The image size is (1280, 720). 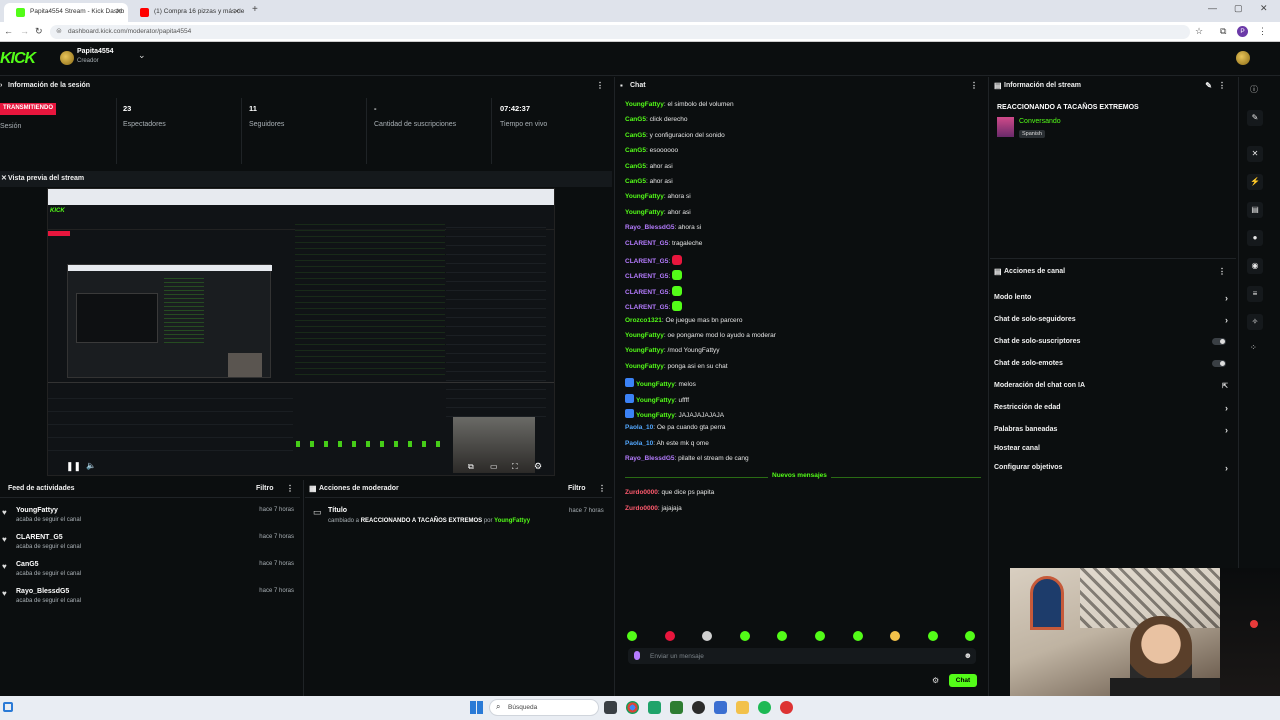 I want to click on rail-info-icon: ⓘ, so click(x=1254, y=89).